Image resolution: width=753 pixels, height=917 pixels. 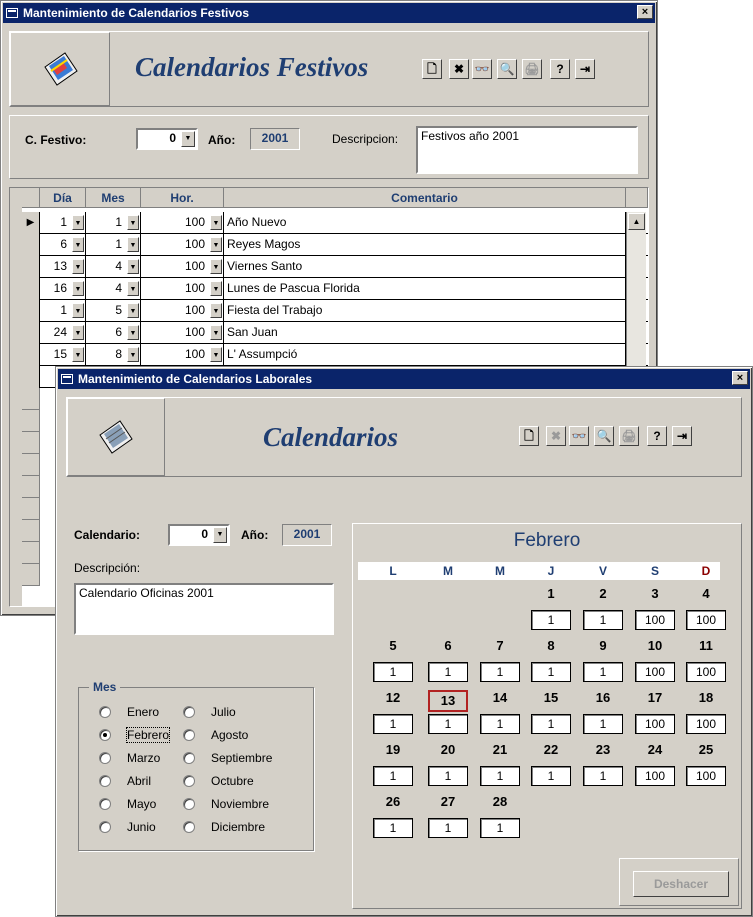 What do you see at coordinates (189, 712) in the screenshot?
I see `month-radio-julio` at bounding box center [189, 712].